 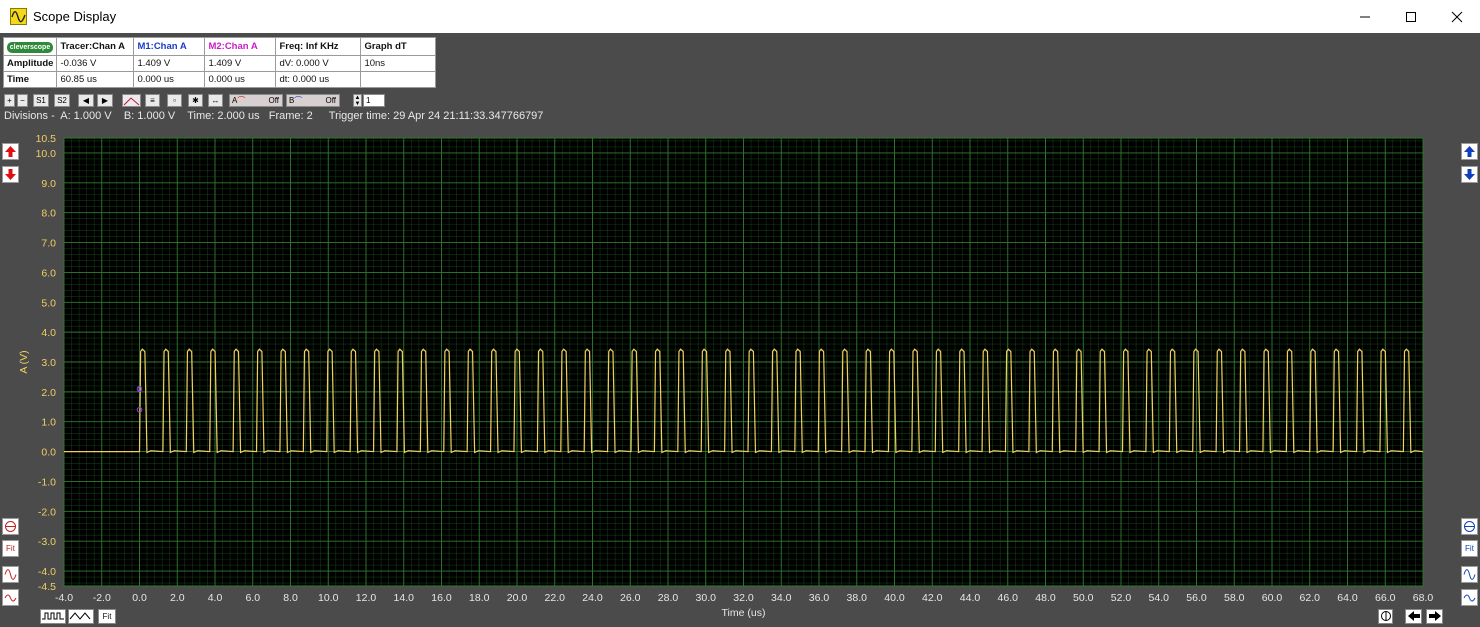 I want to click on scale-down-button, so click(x=10, y=174).